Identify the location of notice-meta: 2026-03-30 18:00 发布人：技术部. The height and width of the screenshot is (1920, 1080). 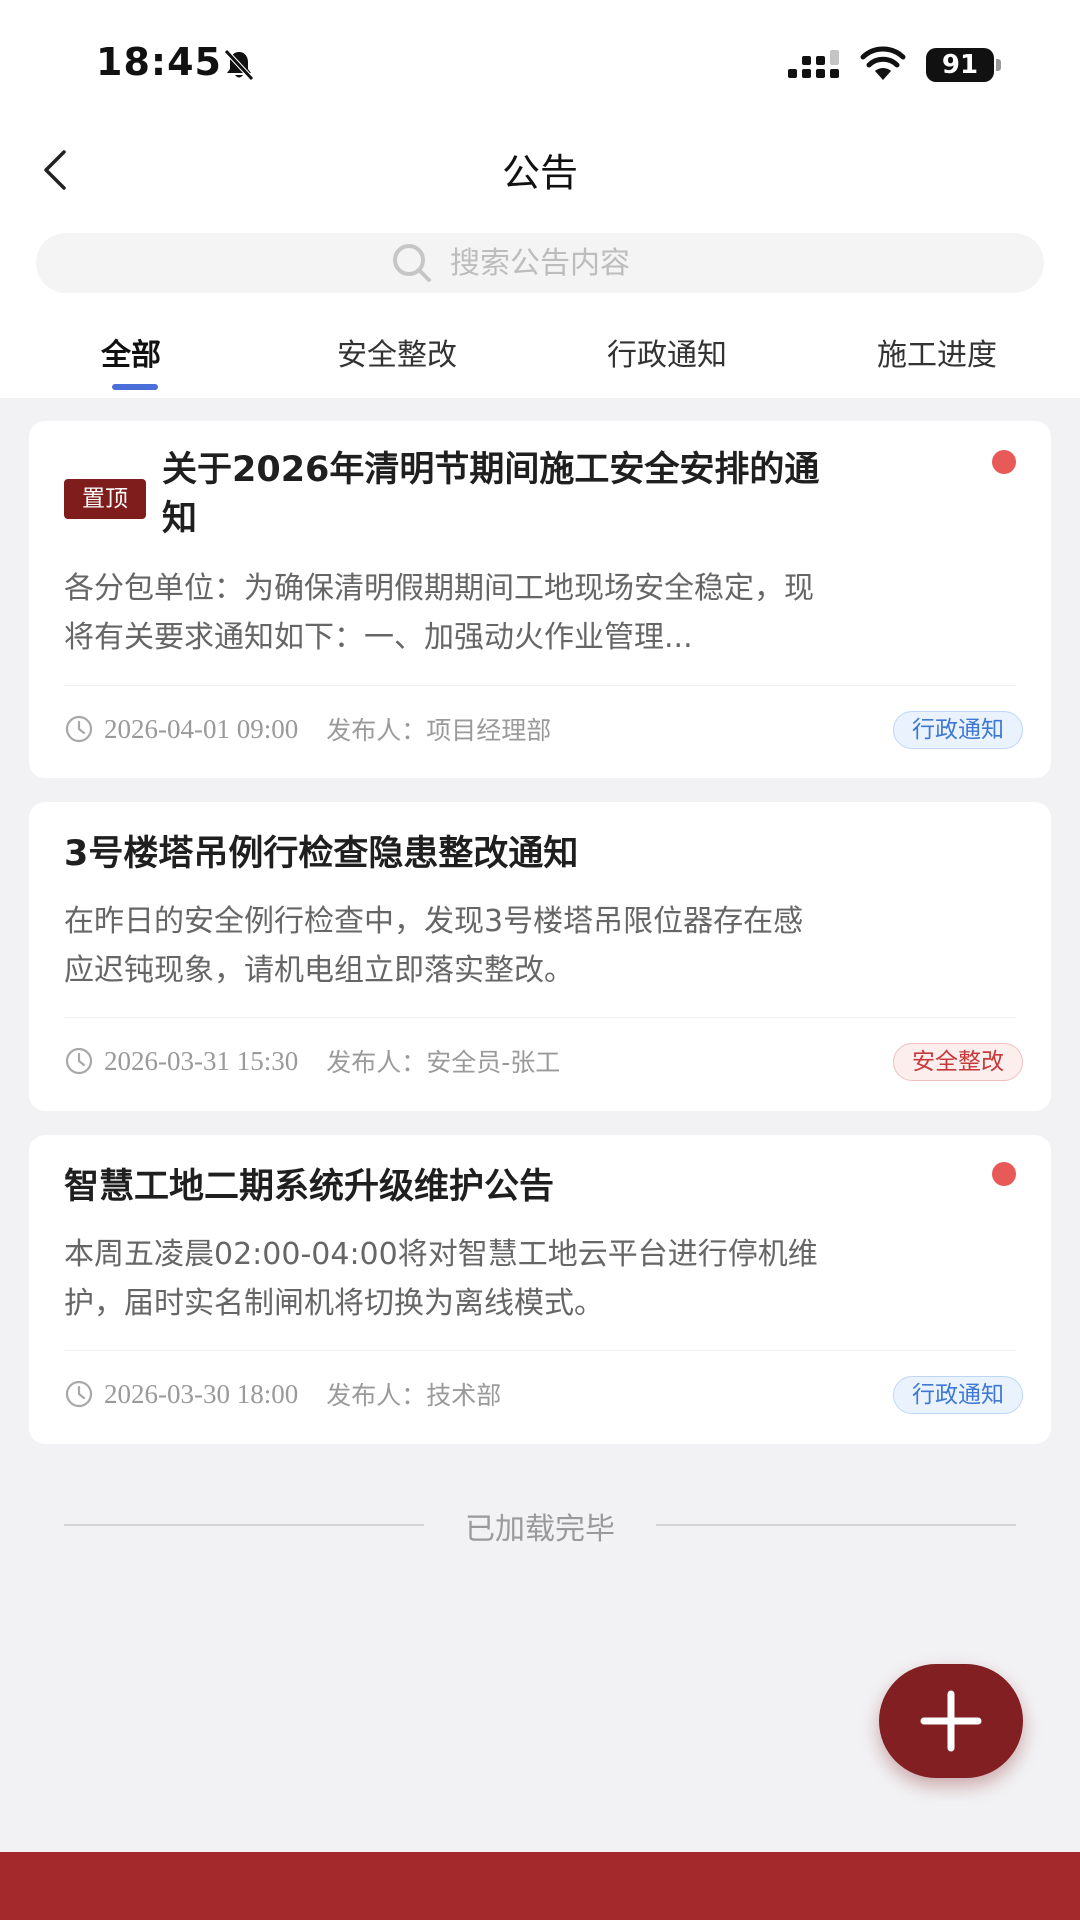
(282, 1394).